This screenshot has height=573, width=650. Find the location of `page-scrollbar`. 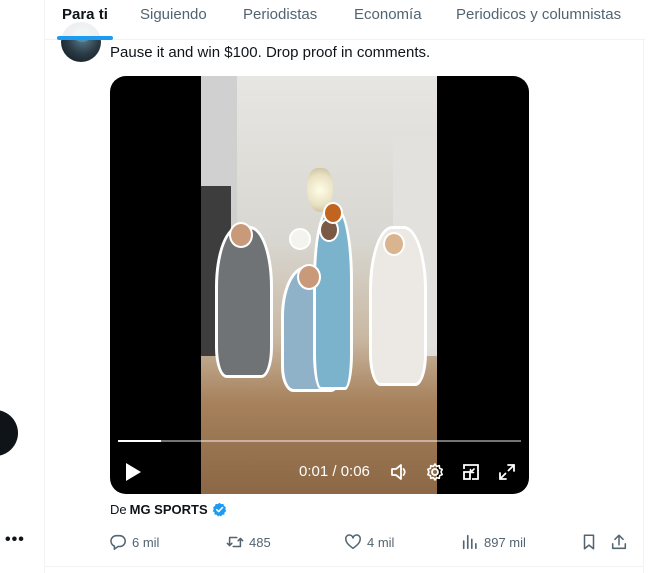

page-scrollbar is located at coordinates (647, 286).